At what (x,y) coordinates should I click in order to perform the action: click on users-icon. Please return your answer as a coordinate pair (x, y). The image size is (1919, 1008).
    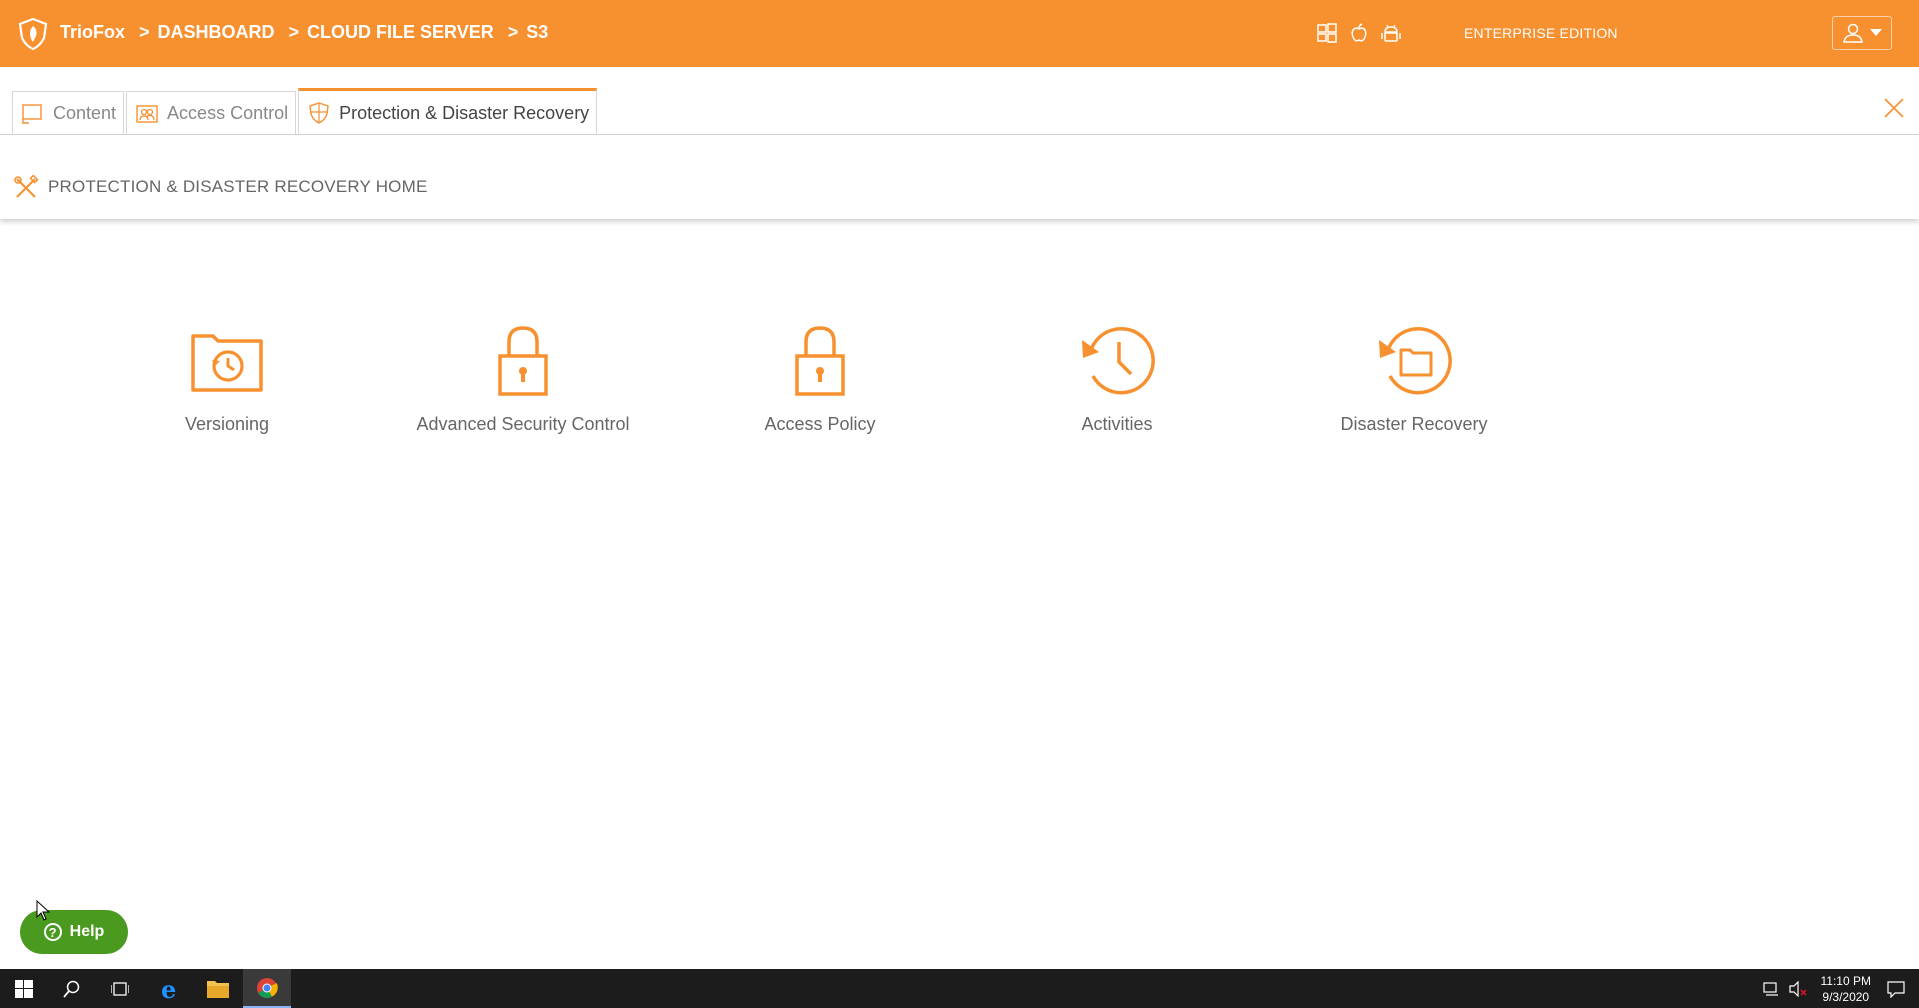
    Looking at the image, I should click on (147, 113).